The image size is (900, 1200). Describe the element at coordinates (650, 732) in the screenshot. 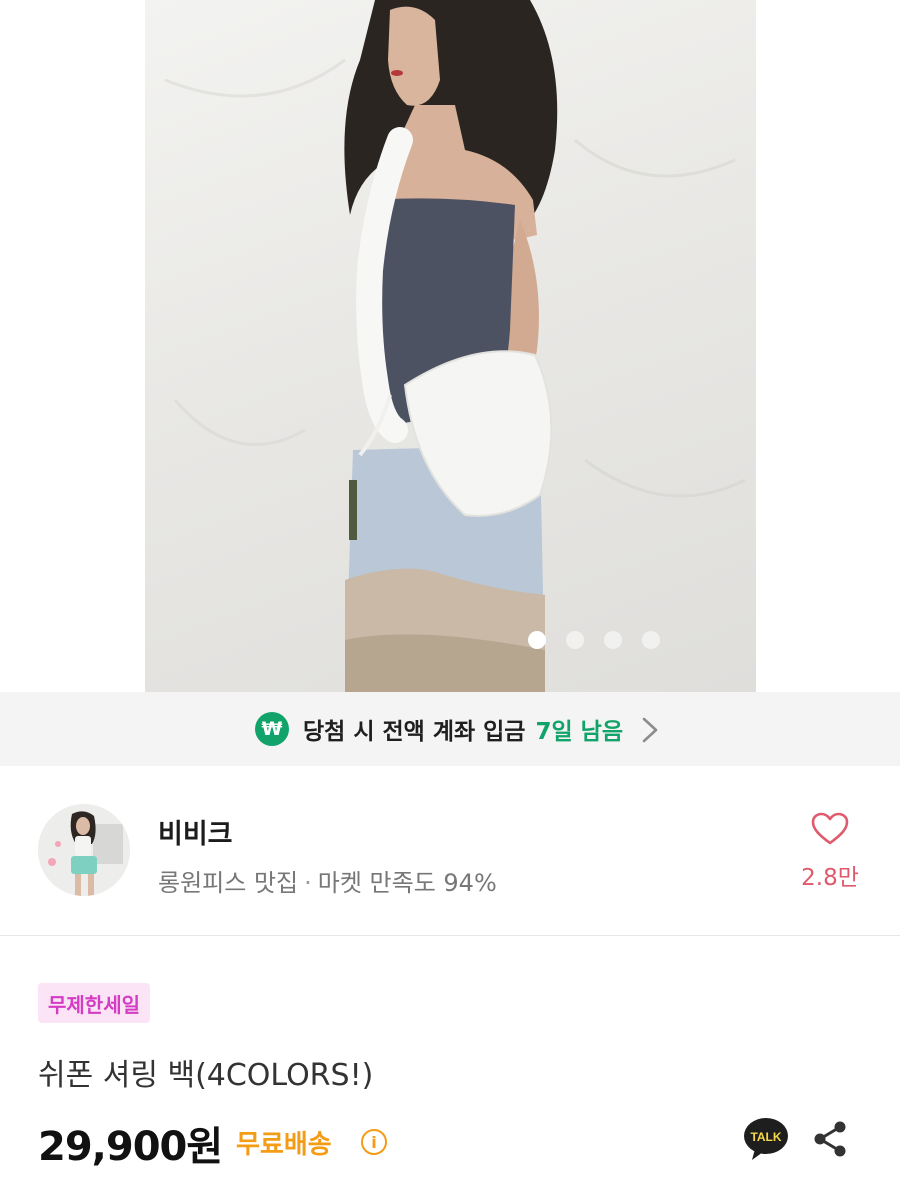

I see `chevron-right-icon` at that location.